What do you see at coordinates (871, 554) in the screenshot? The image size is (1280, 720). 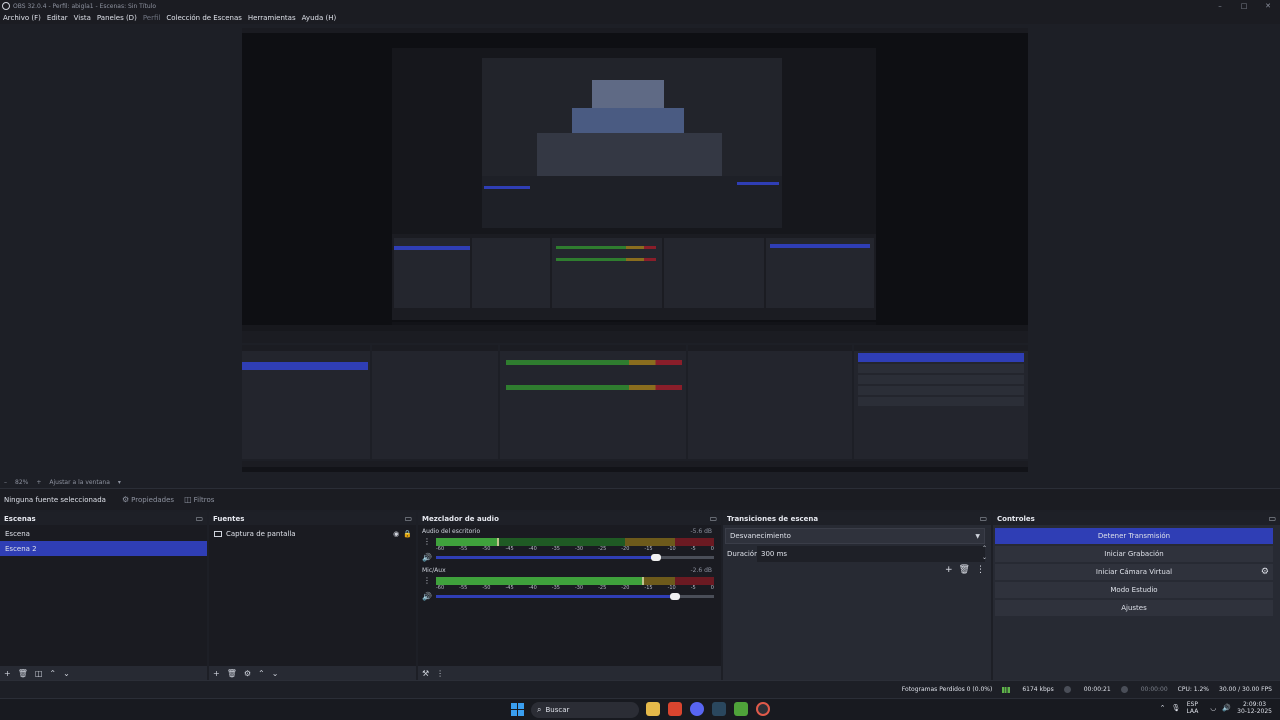 I see `duration-input: 300 ms` at bounding box center [871, 554].